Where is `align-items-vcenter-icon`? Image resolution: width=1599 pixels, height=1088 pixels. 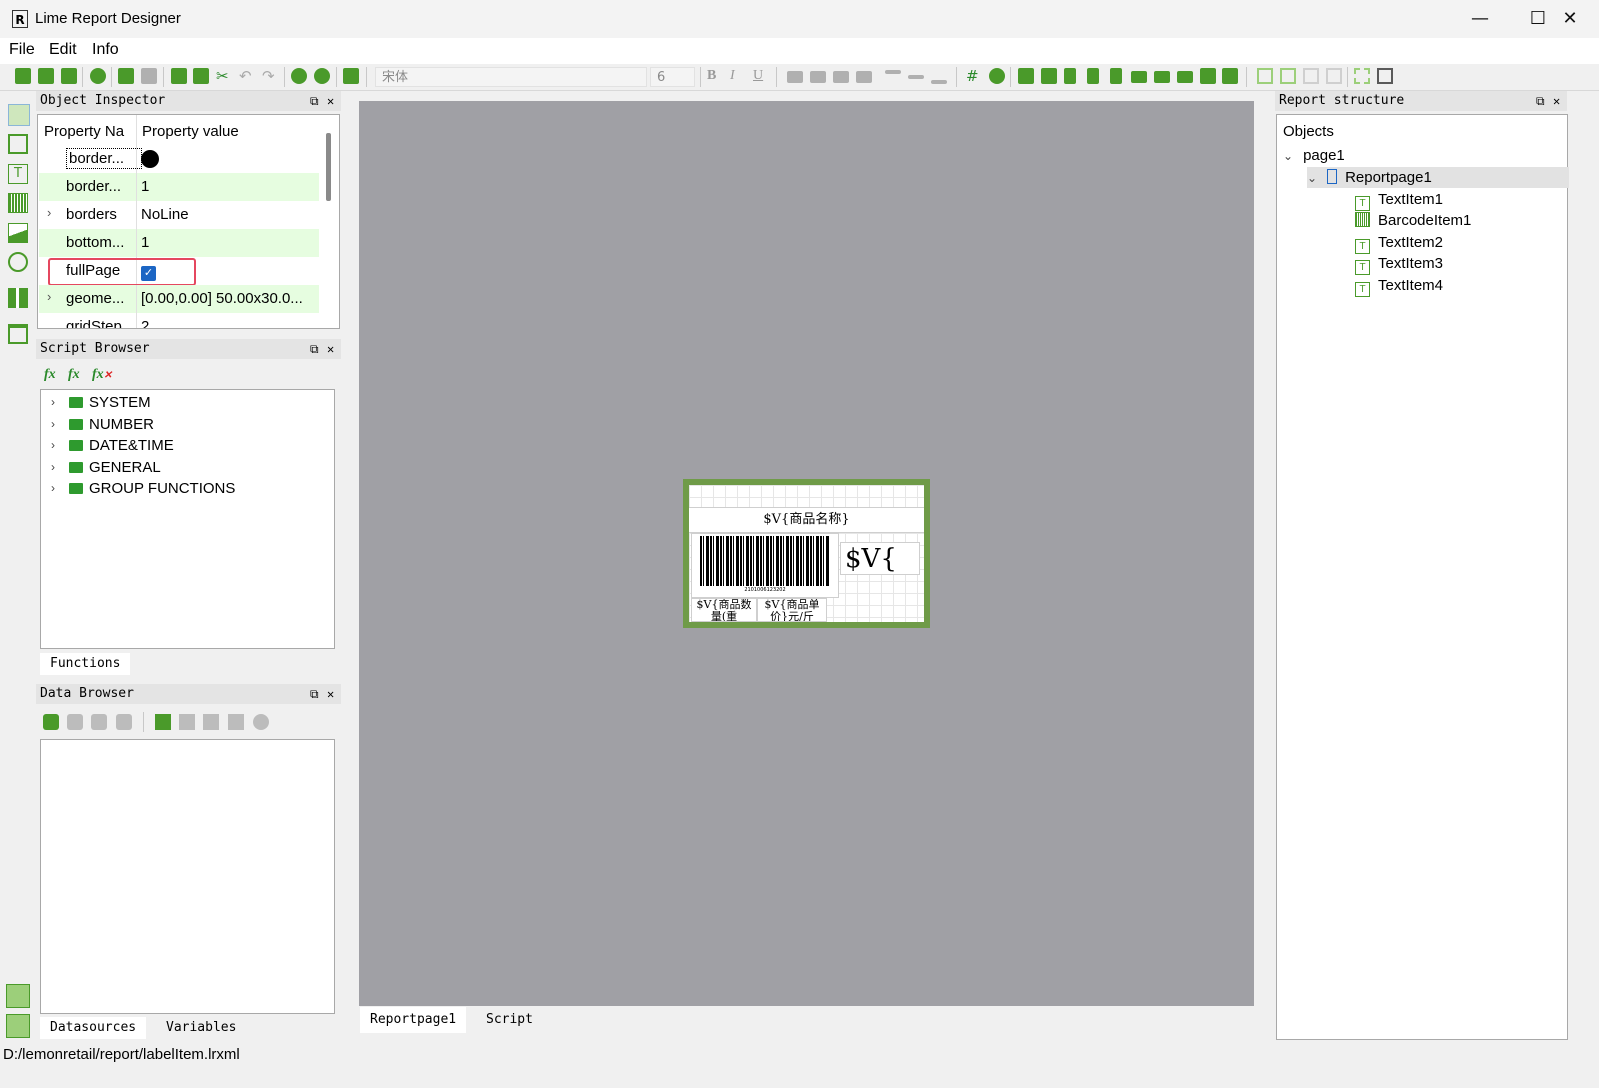
align-items-vcenter-icon is located at coordinates (1185, 77).